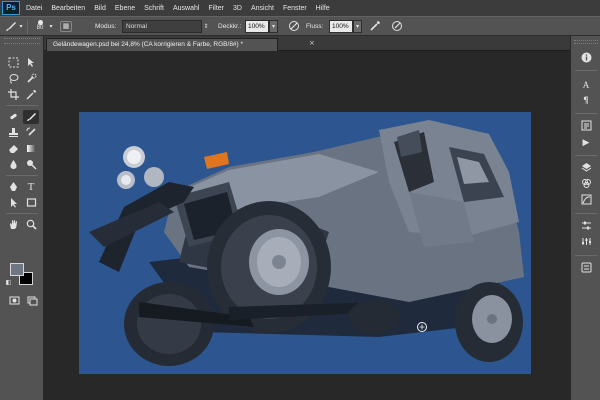 The width and height of the screenshot is (600, 400). What do you see at coordinates (17, 269) in the screenshot?
I see `foreground-color-swatch` at bounding box center [17, 269].